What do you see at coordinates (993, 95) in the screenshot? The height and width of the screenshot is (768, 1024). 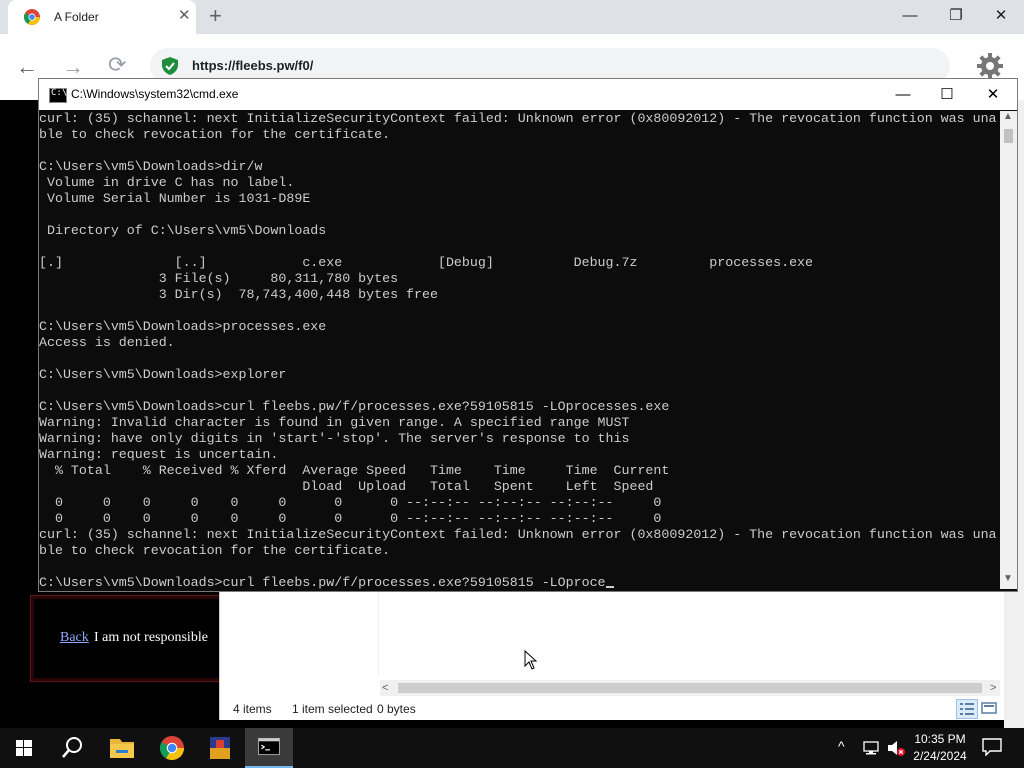 I see `cmd-close-button: ✕` at bounding box center [993, 95].